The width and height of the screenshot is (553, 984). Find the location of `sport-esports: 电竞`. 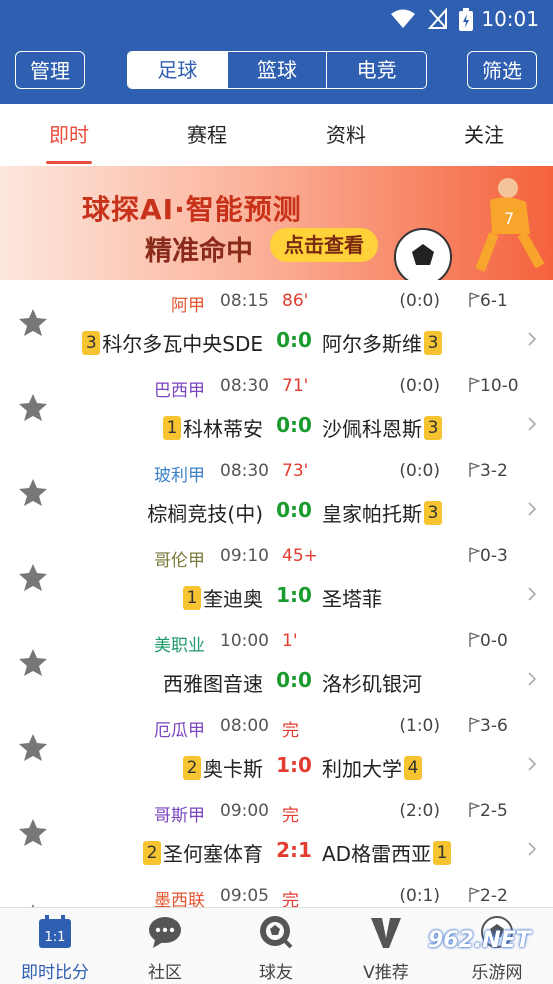

sport-esports: 电竞 is located at coordinates (376, 70).